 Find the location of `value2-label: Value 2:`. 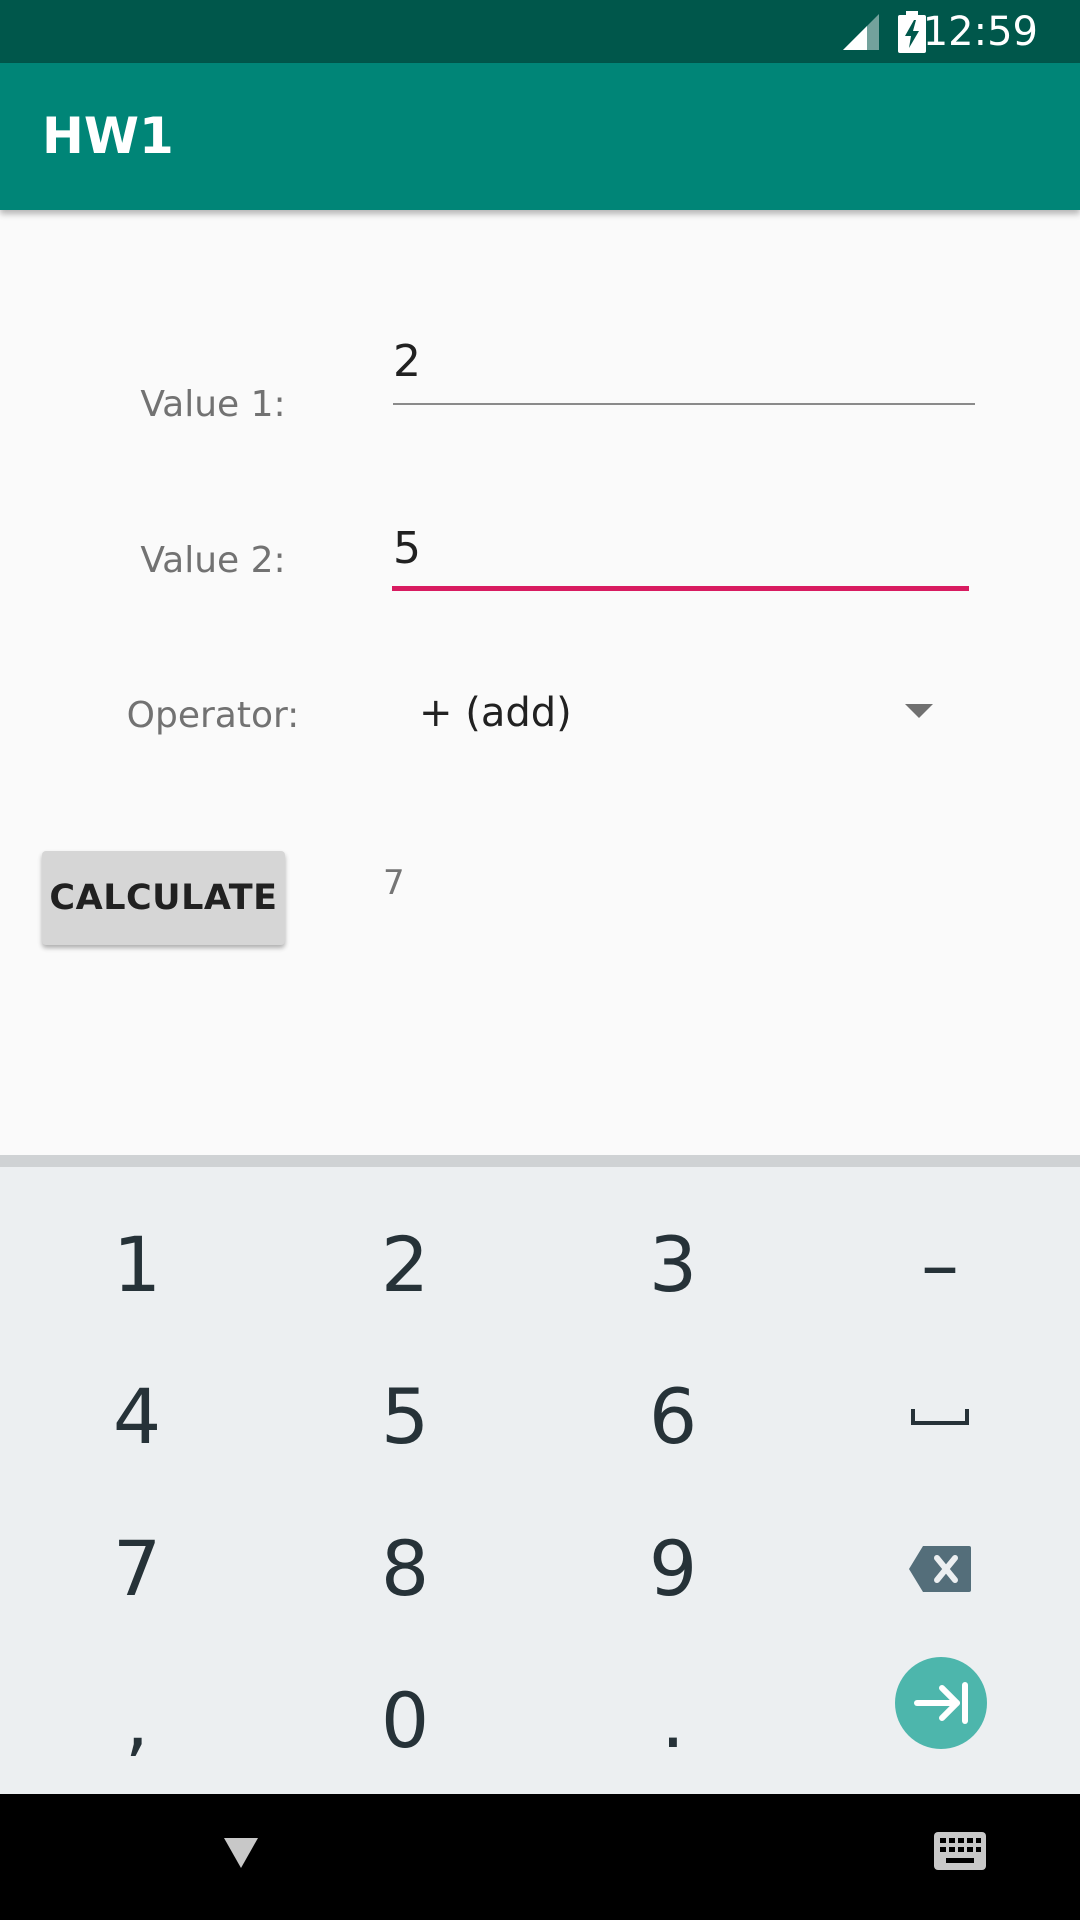

value2-label: Value 2: is located at coordinates (213, 560).